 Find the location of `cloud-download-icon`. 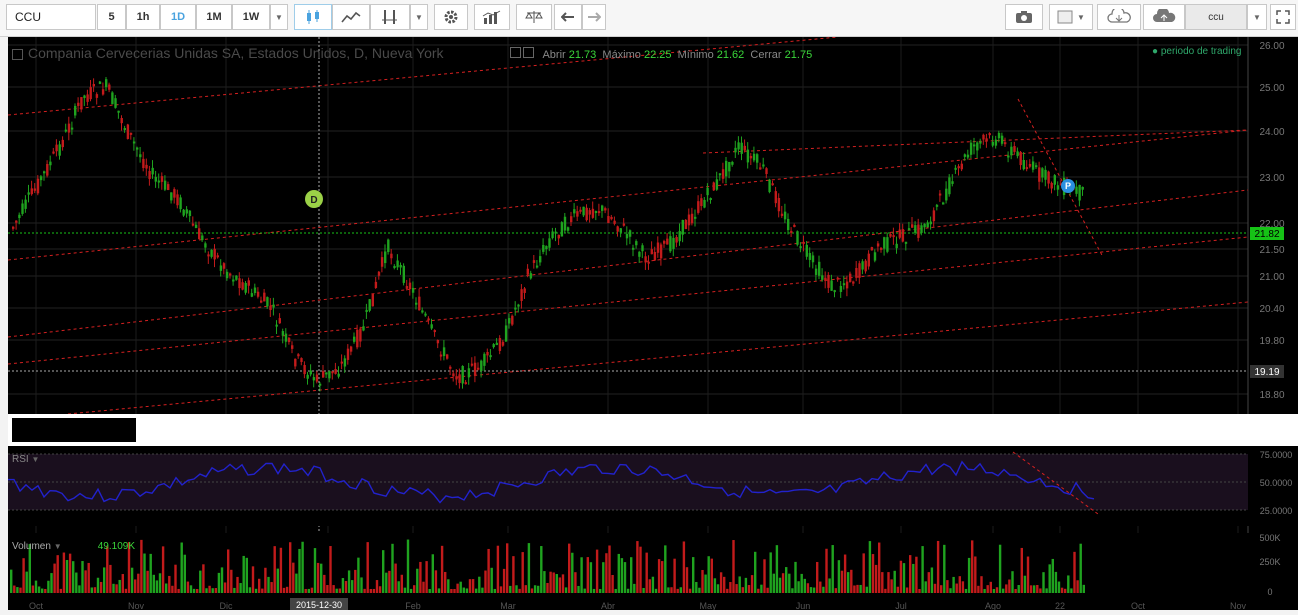

cloud-download-icon is located at coordinates (1119, 16).